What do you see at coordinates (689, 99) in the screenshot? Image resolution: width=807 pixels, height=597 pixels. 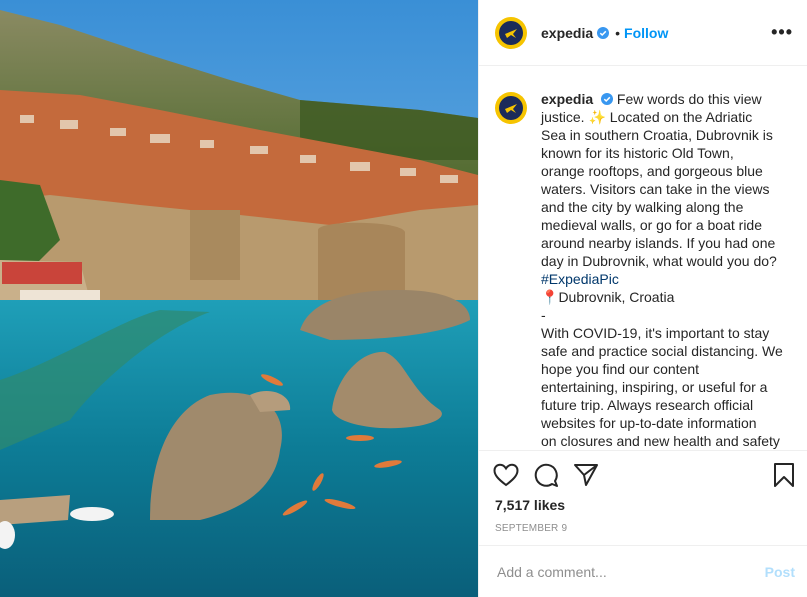 I see `caption-line: Few words do this view` at bounding box center [689, 99].